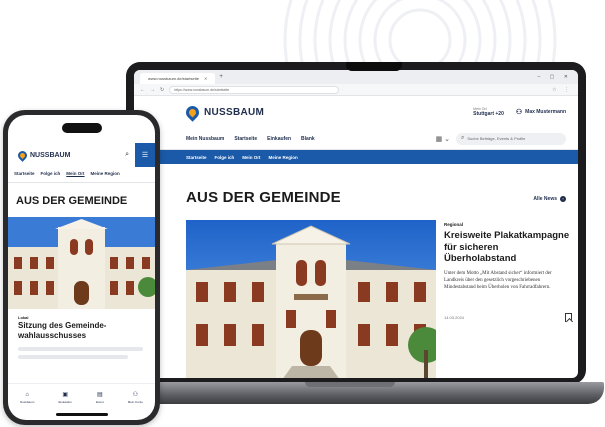 The image size is (605, 427). Describe the element at coordinates (234, 112) in the screenshot. I see `site-logo: NUSSBAUM` at that location.